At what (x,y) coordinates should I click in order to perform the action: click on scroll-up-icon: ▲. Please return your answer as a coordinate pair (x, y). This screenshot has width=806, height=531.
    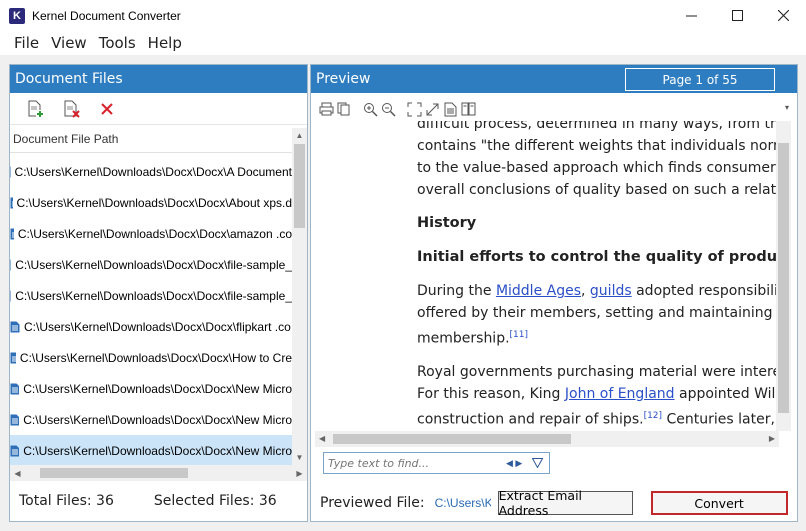
    Looking at the image, I should click on (299, 135).